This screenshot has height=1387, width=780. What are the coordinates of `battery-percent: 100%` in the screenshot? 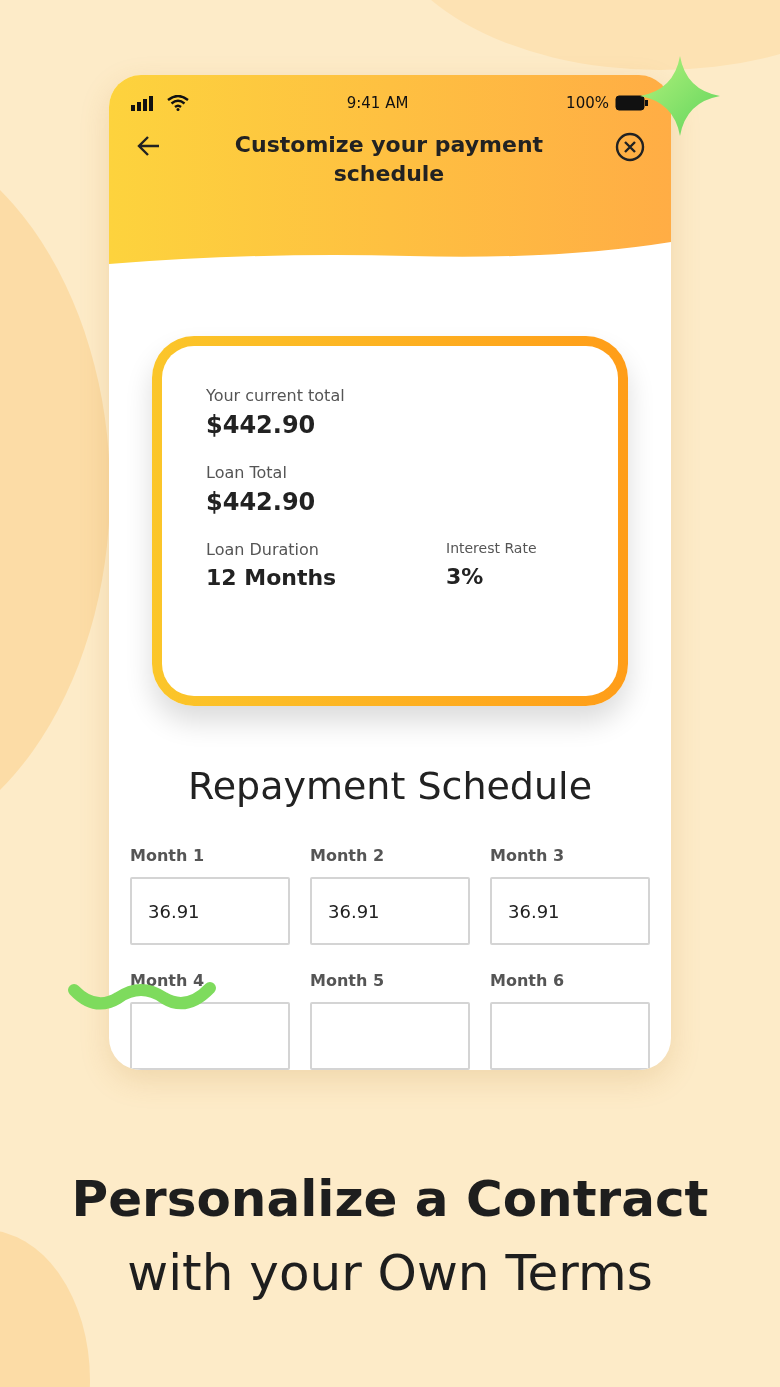 It's located at (587, 102).